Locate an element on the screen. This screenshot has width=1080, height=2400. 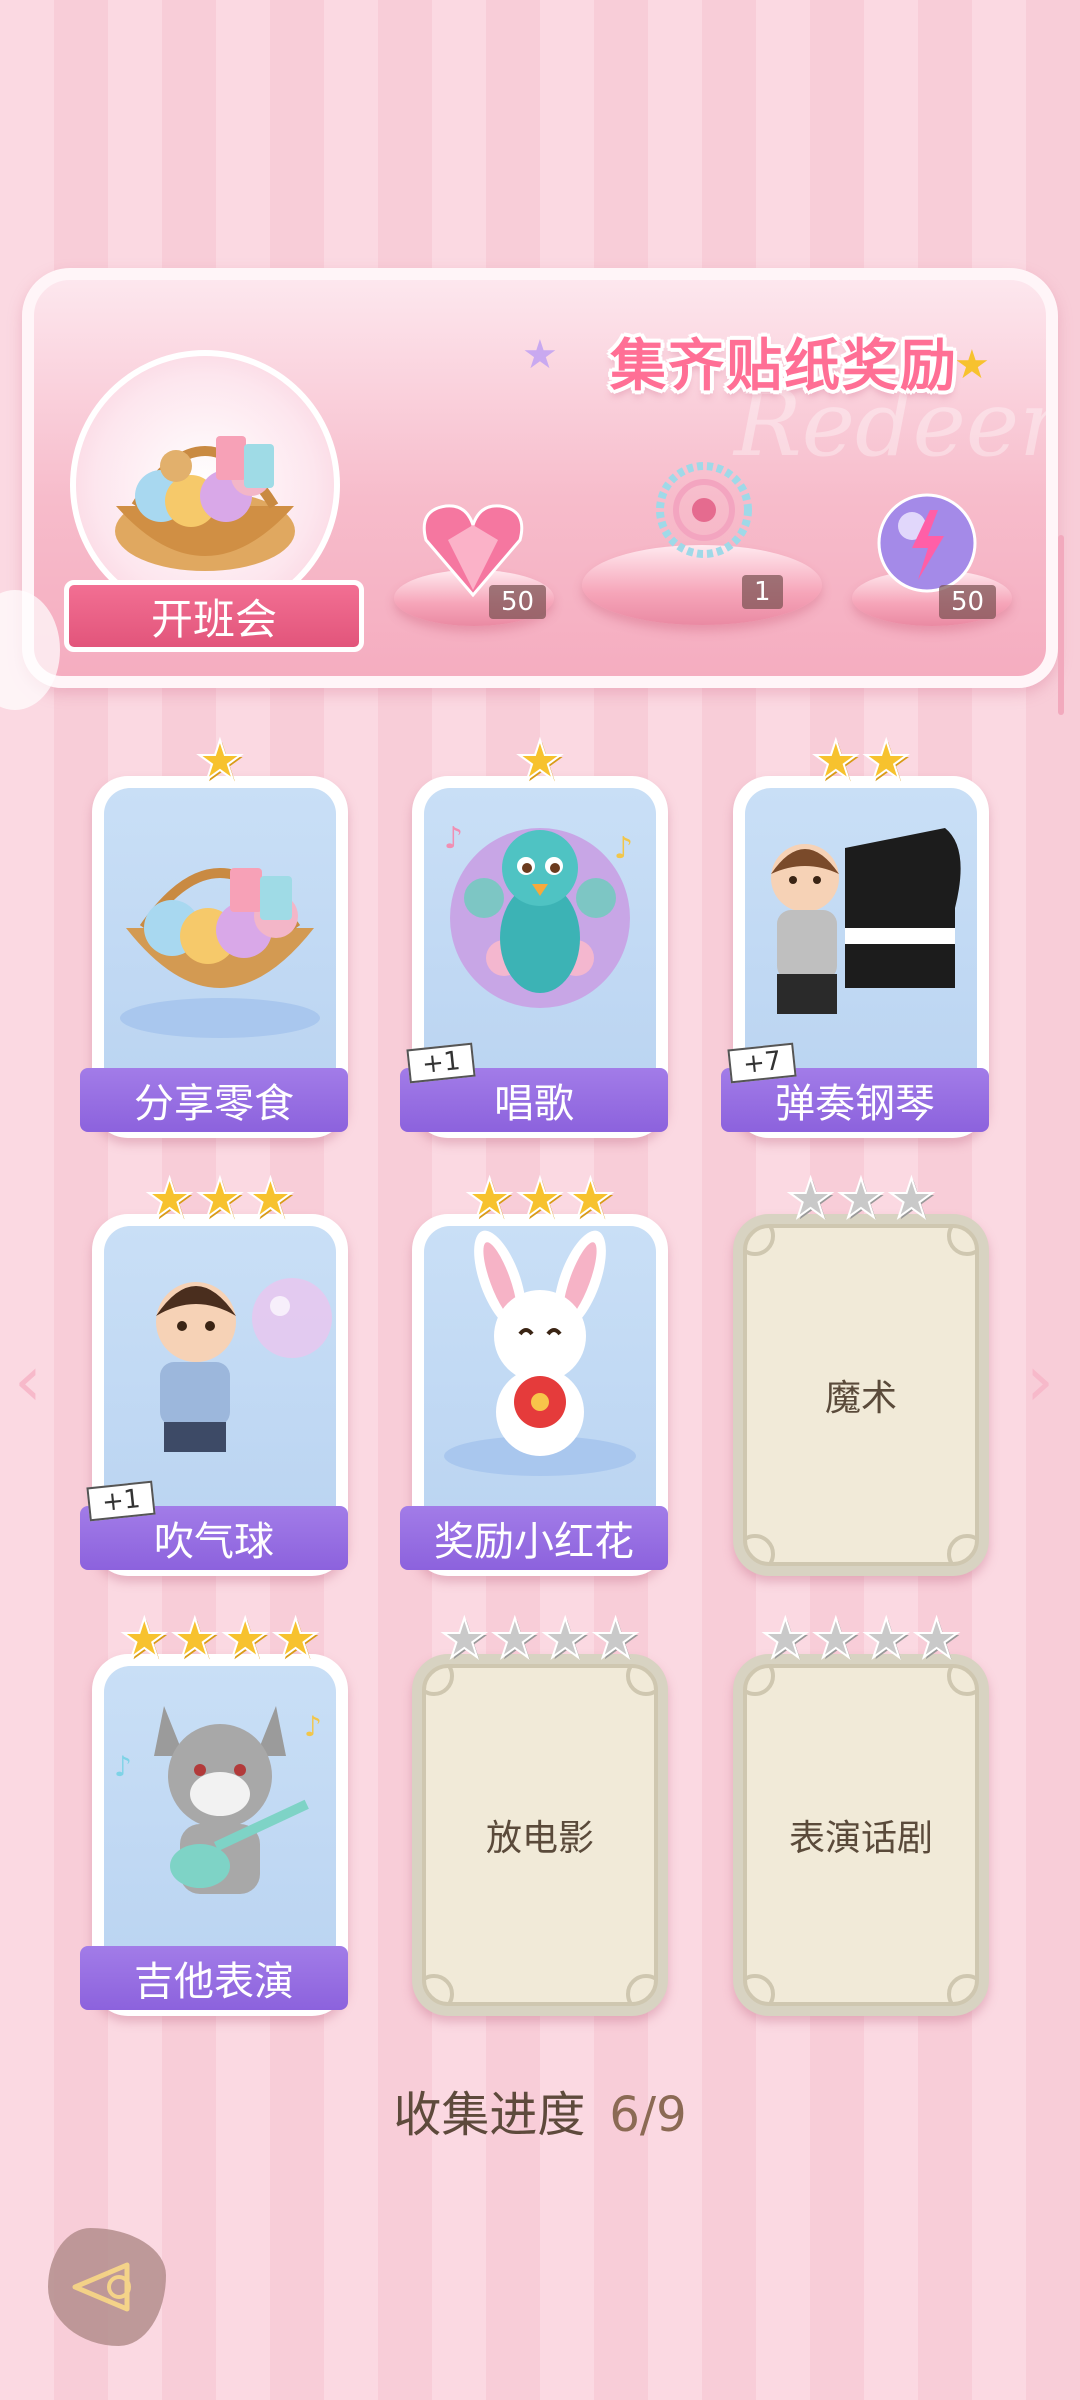
sticker-card-guitar: ★ ★ ★ ★ ♪ ♪ 吉他表演 is located at coordinates (214, 1813).